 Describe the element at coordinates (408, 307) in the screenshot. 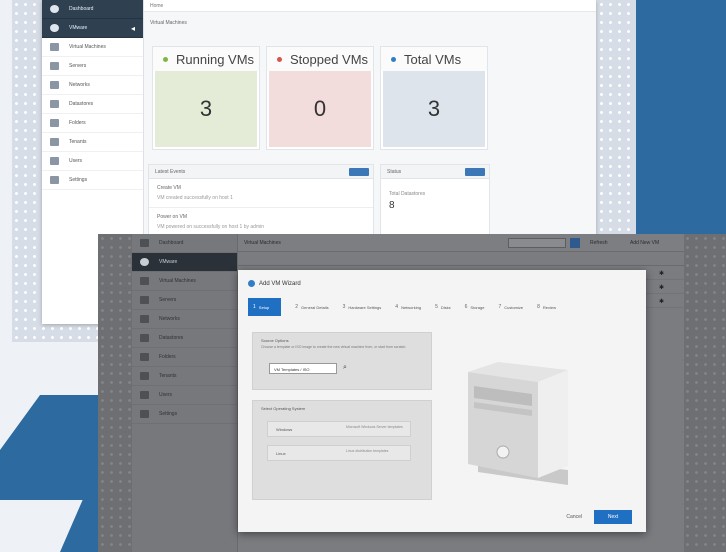

I see `wizard-step-networking: 4 Networking` at that location.